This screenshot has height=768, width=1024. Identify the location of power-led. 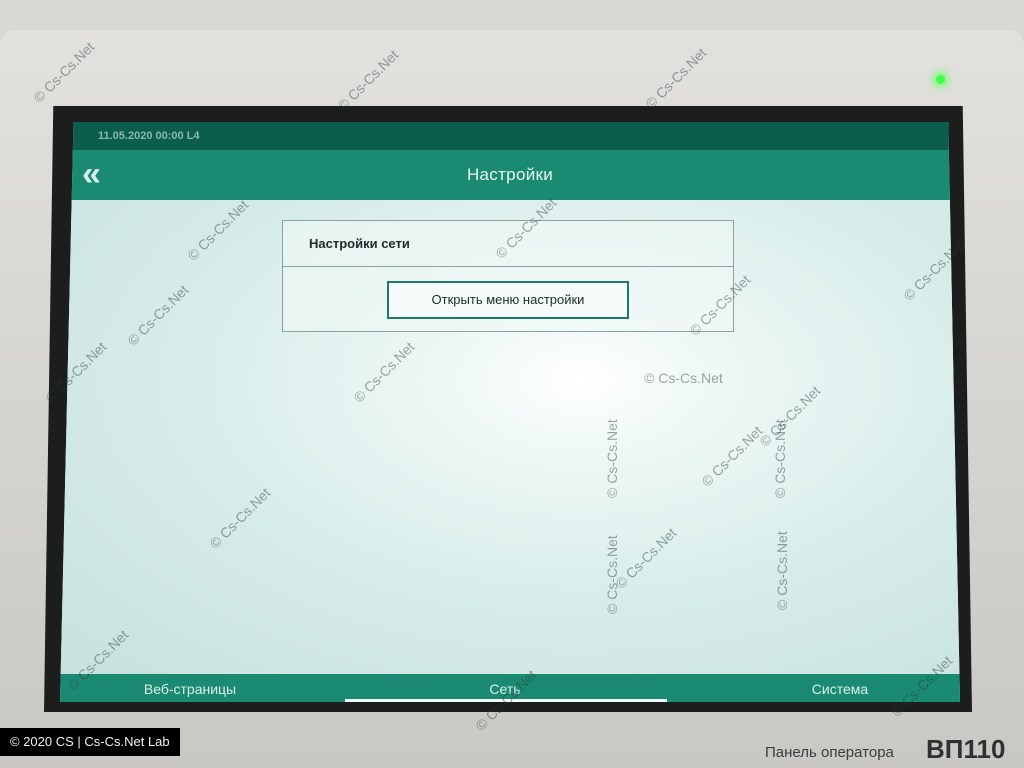
(940, 79).